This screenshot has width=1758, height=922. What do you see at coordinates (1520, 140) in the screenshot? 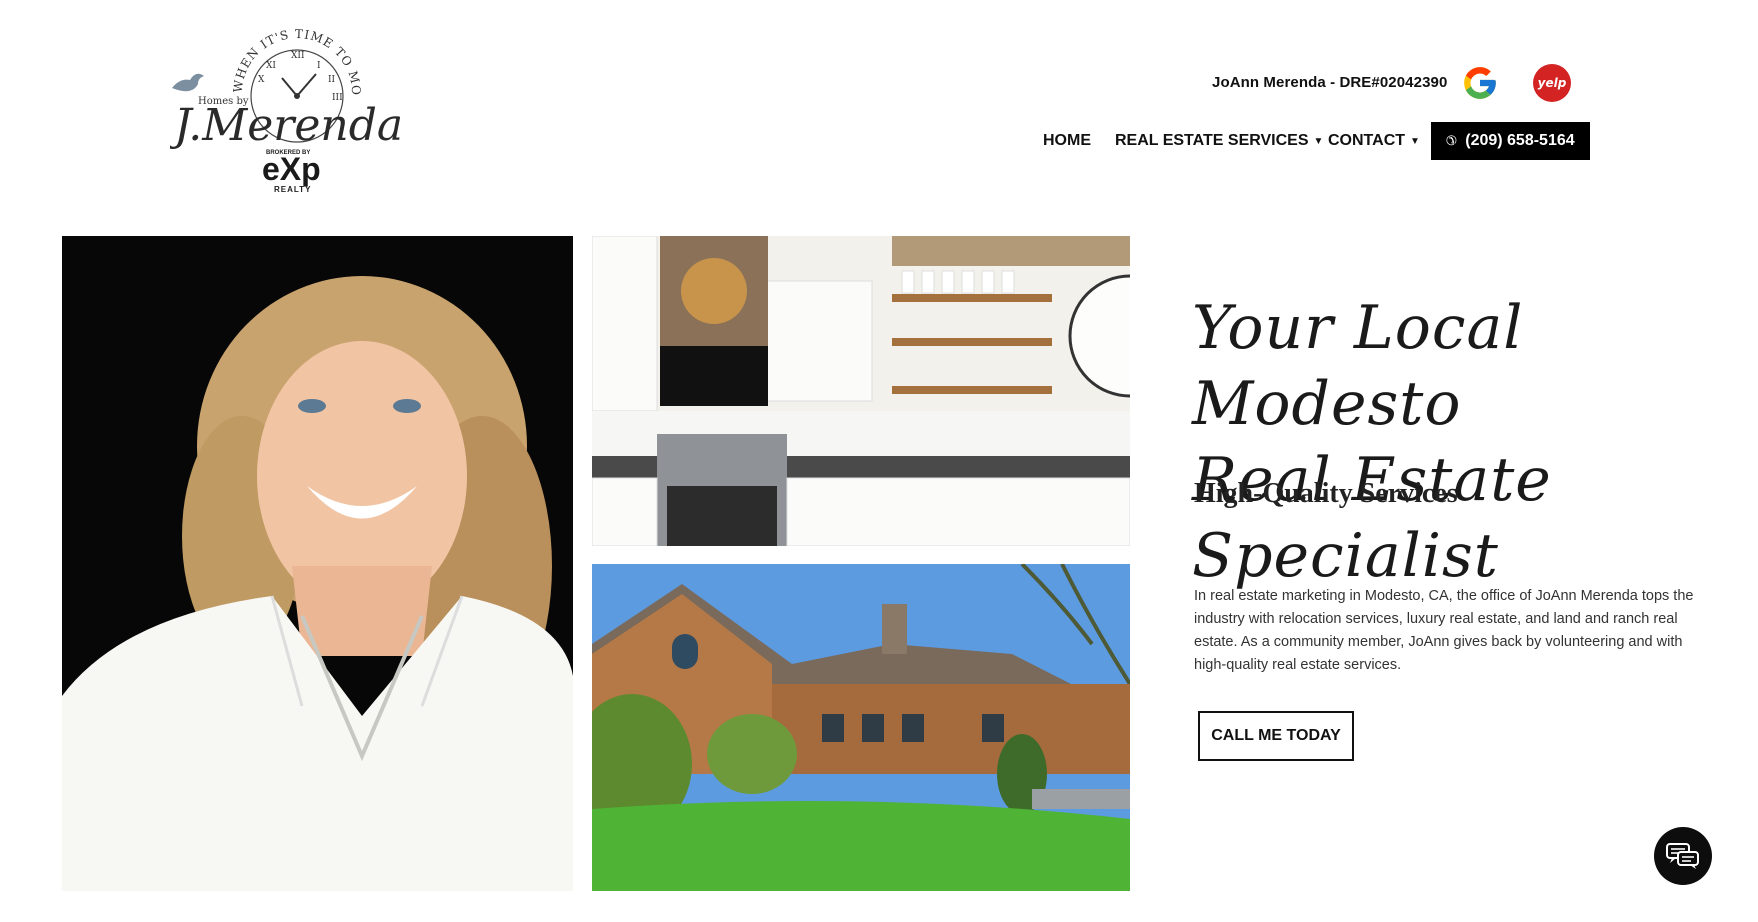
I see `phone-number: (209) 658-5164` at bounding box center [1520, 140].